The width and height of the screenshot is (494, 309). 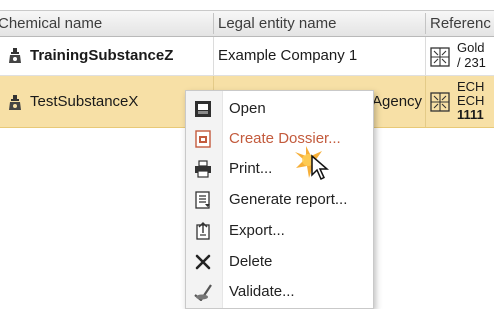 I want to click on legal-entity-cell: Example Company 1, so click(x=288, y=55).